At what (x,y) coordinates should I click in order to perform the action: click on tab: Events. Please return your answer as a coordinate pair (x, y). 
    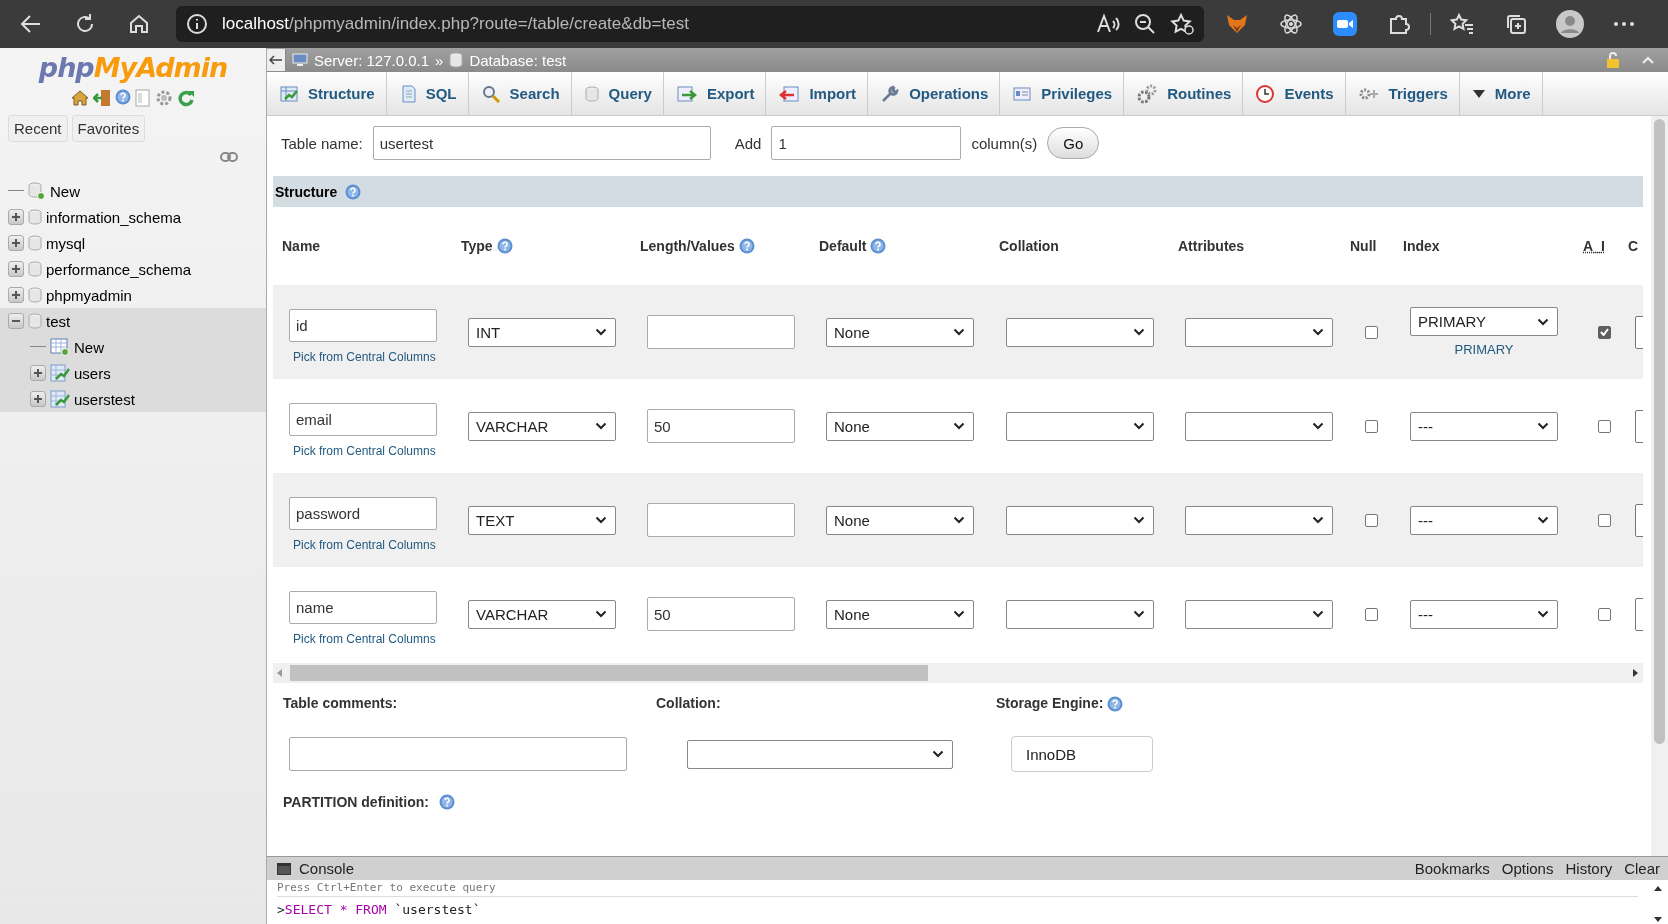
    Looking at the image, I should click on (1294, 93).